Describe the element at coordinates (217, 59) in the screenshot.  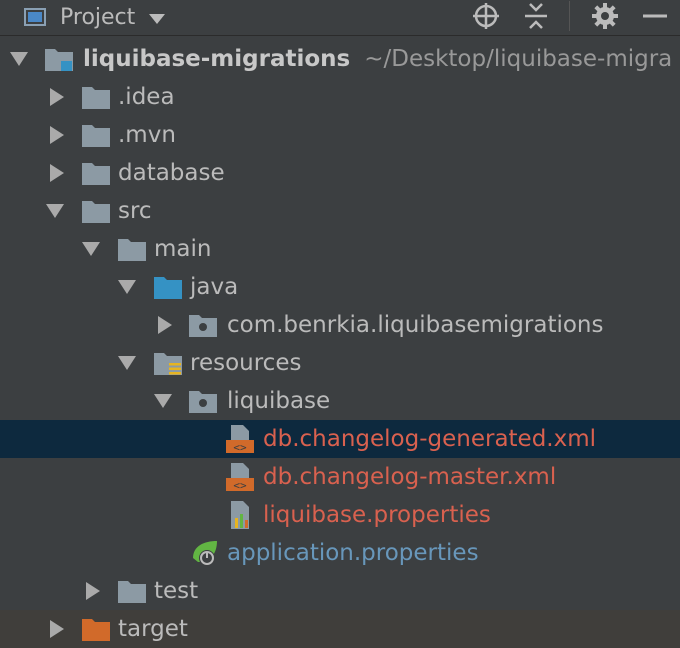
I see `project-name: liquibase-migrations` at that location.